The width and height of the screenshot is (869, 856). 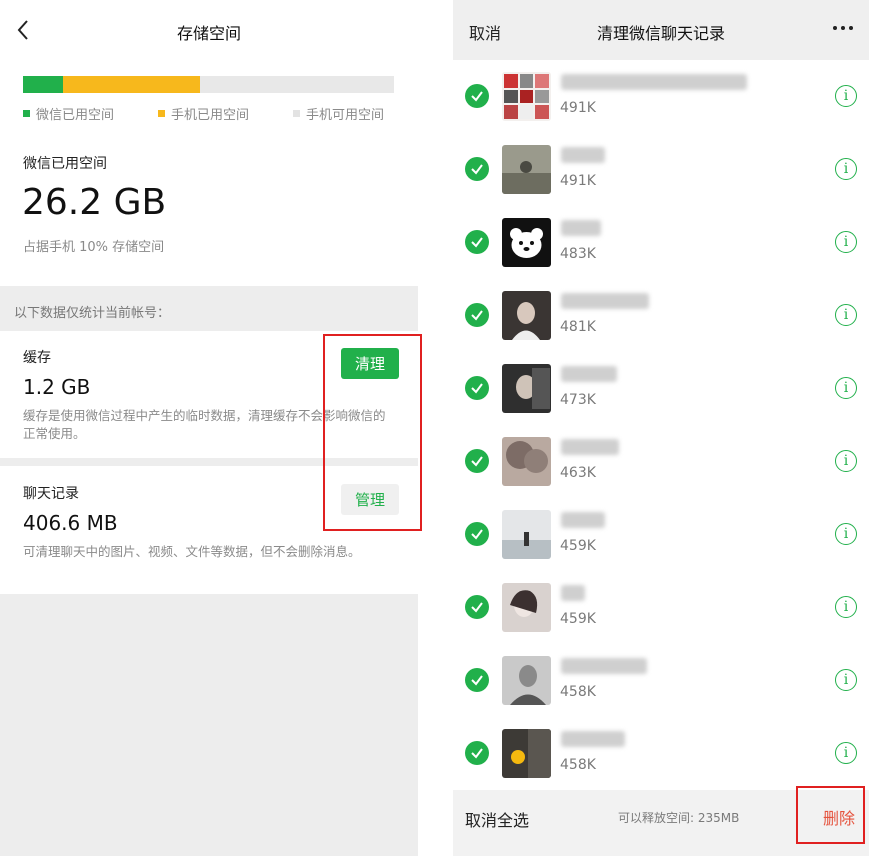 I want to click on freeable-space-text: 可以释放空间: 235MB, so click(x=679, y=818).